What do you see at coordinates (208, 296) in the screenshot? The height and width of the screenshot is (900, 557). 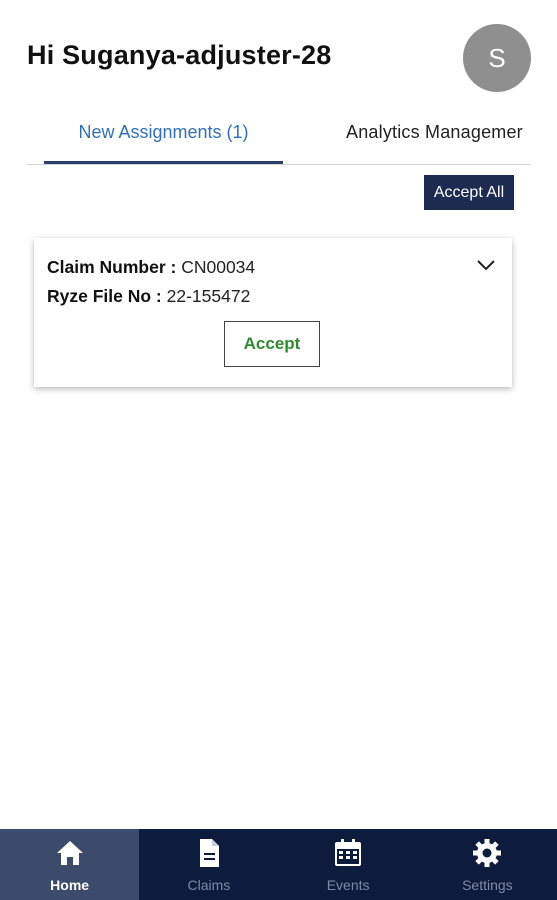 I see `ryze-file-value: 22-155472` at bounding box center [208, 296].